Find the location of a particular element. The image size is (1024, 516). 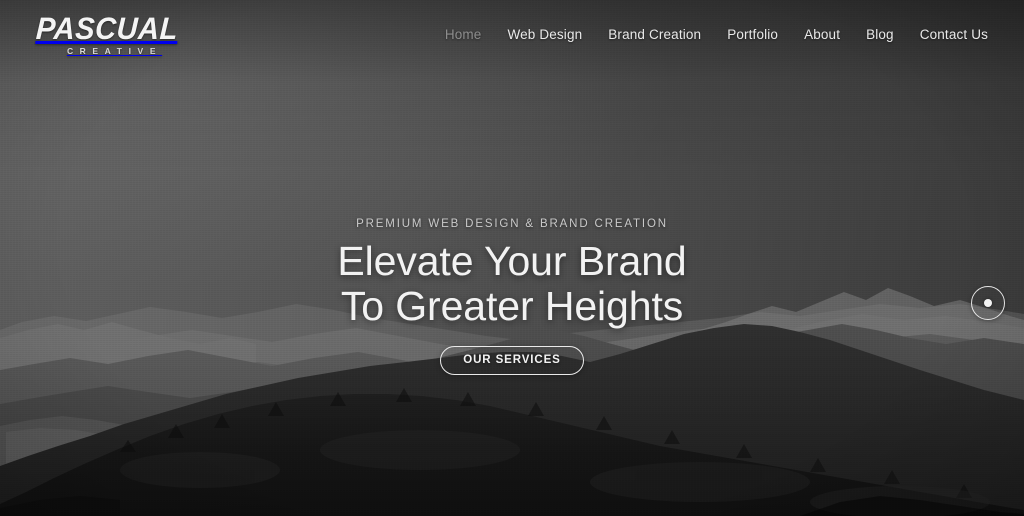

nav-item-blog: Blog is located at coordinates (880, 34).